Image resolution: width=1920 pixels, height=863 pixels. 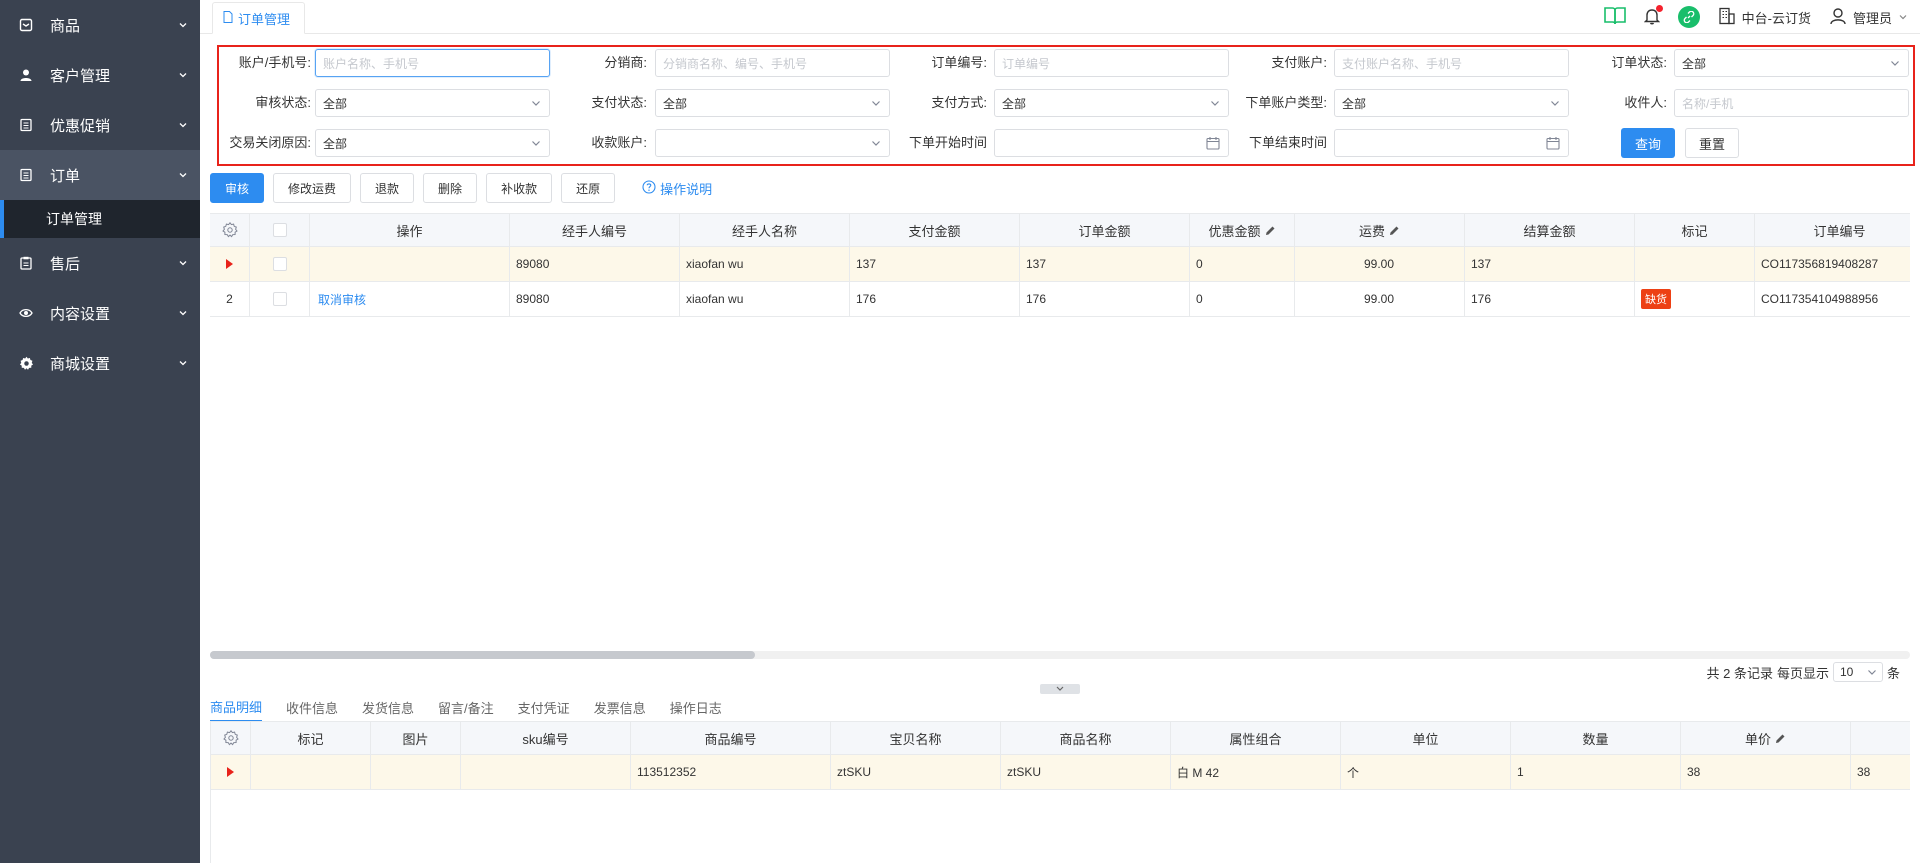 I want to click on close-reason-label: 交易关闭原因:, so click(x=270, y=142).